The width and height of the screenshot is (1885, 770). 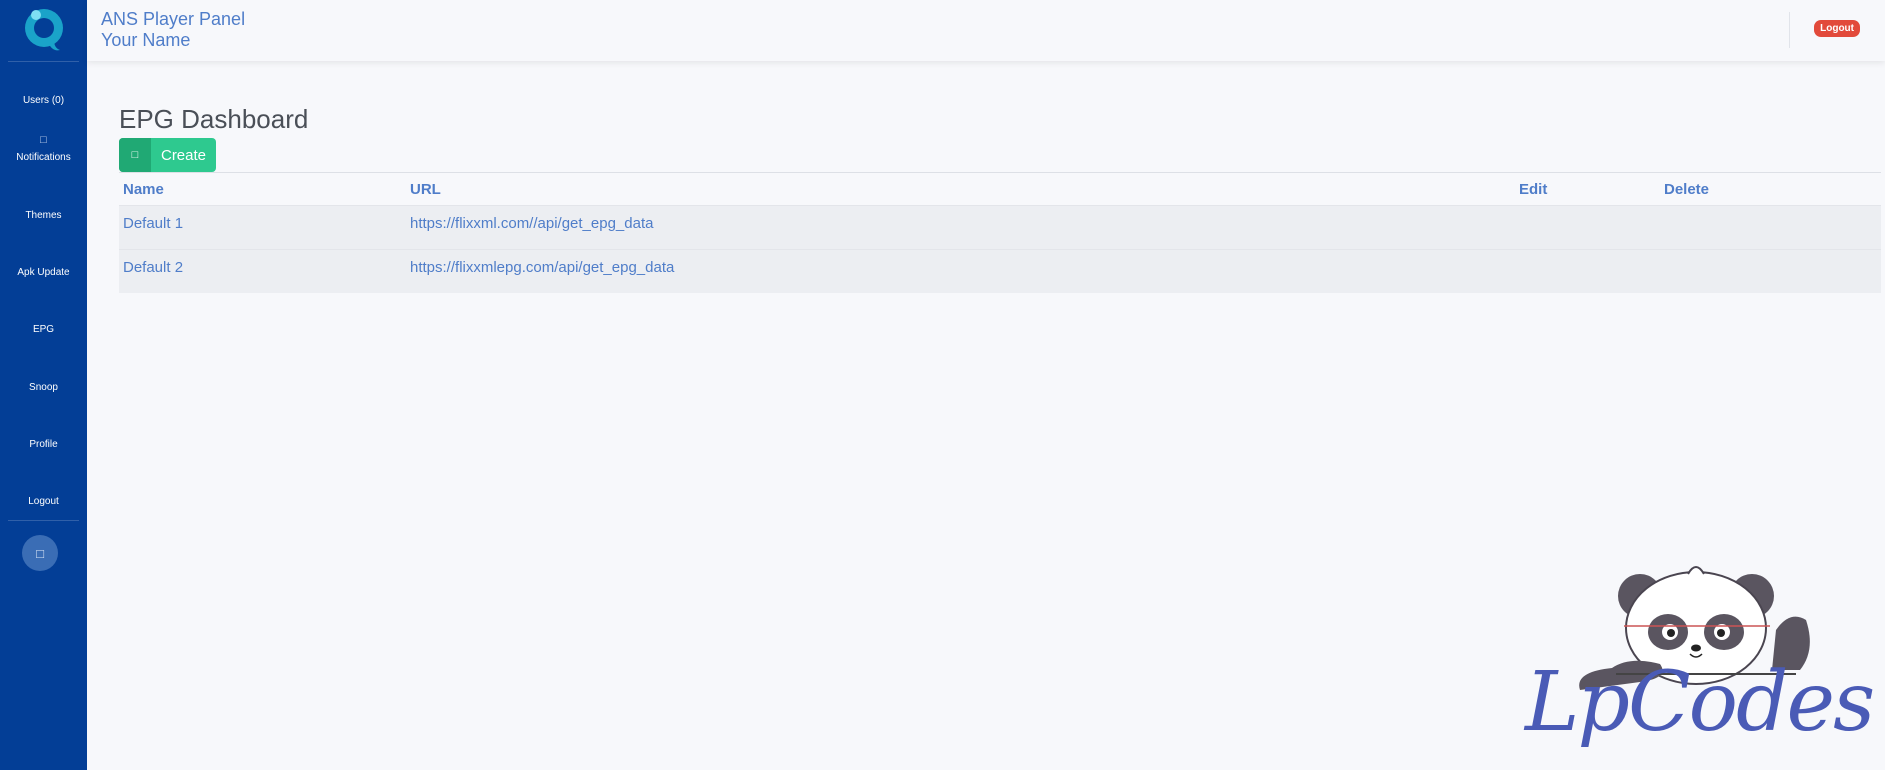 I want to click on sidebar-item-users: Users (0), so click(x=43, y=100).